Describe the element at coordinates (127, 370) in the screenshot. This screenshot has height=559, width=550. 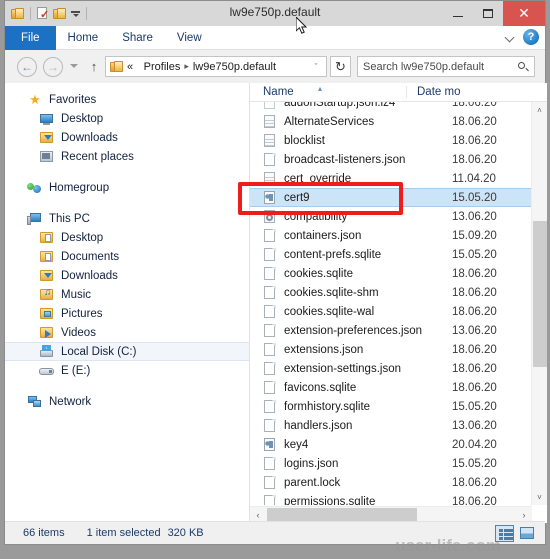
I see `sidebar-item-drive-e: E (E:)` at that location.